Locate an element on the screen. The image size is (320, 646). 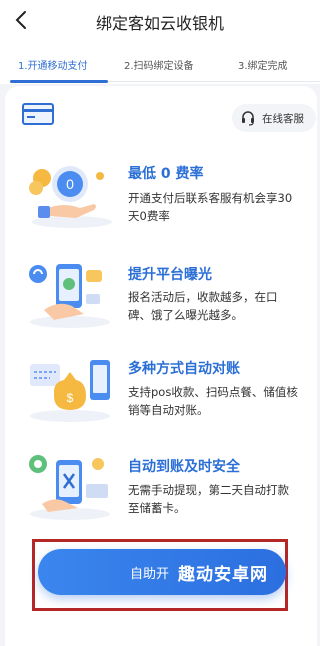
feature-2-title: 提升平台曝光 is located at coordinates (170, 275).